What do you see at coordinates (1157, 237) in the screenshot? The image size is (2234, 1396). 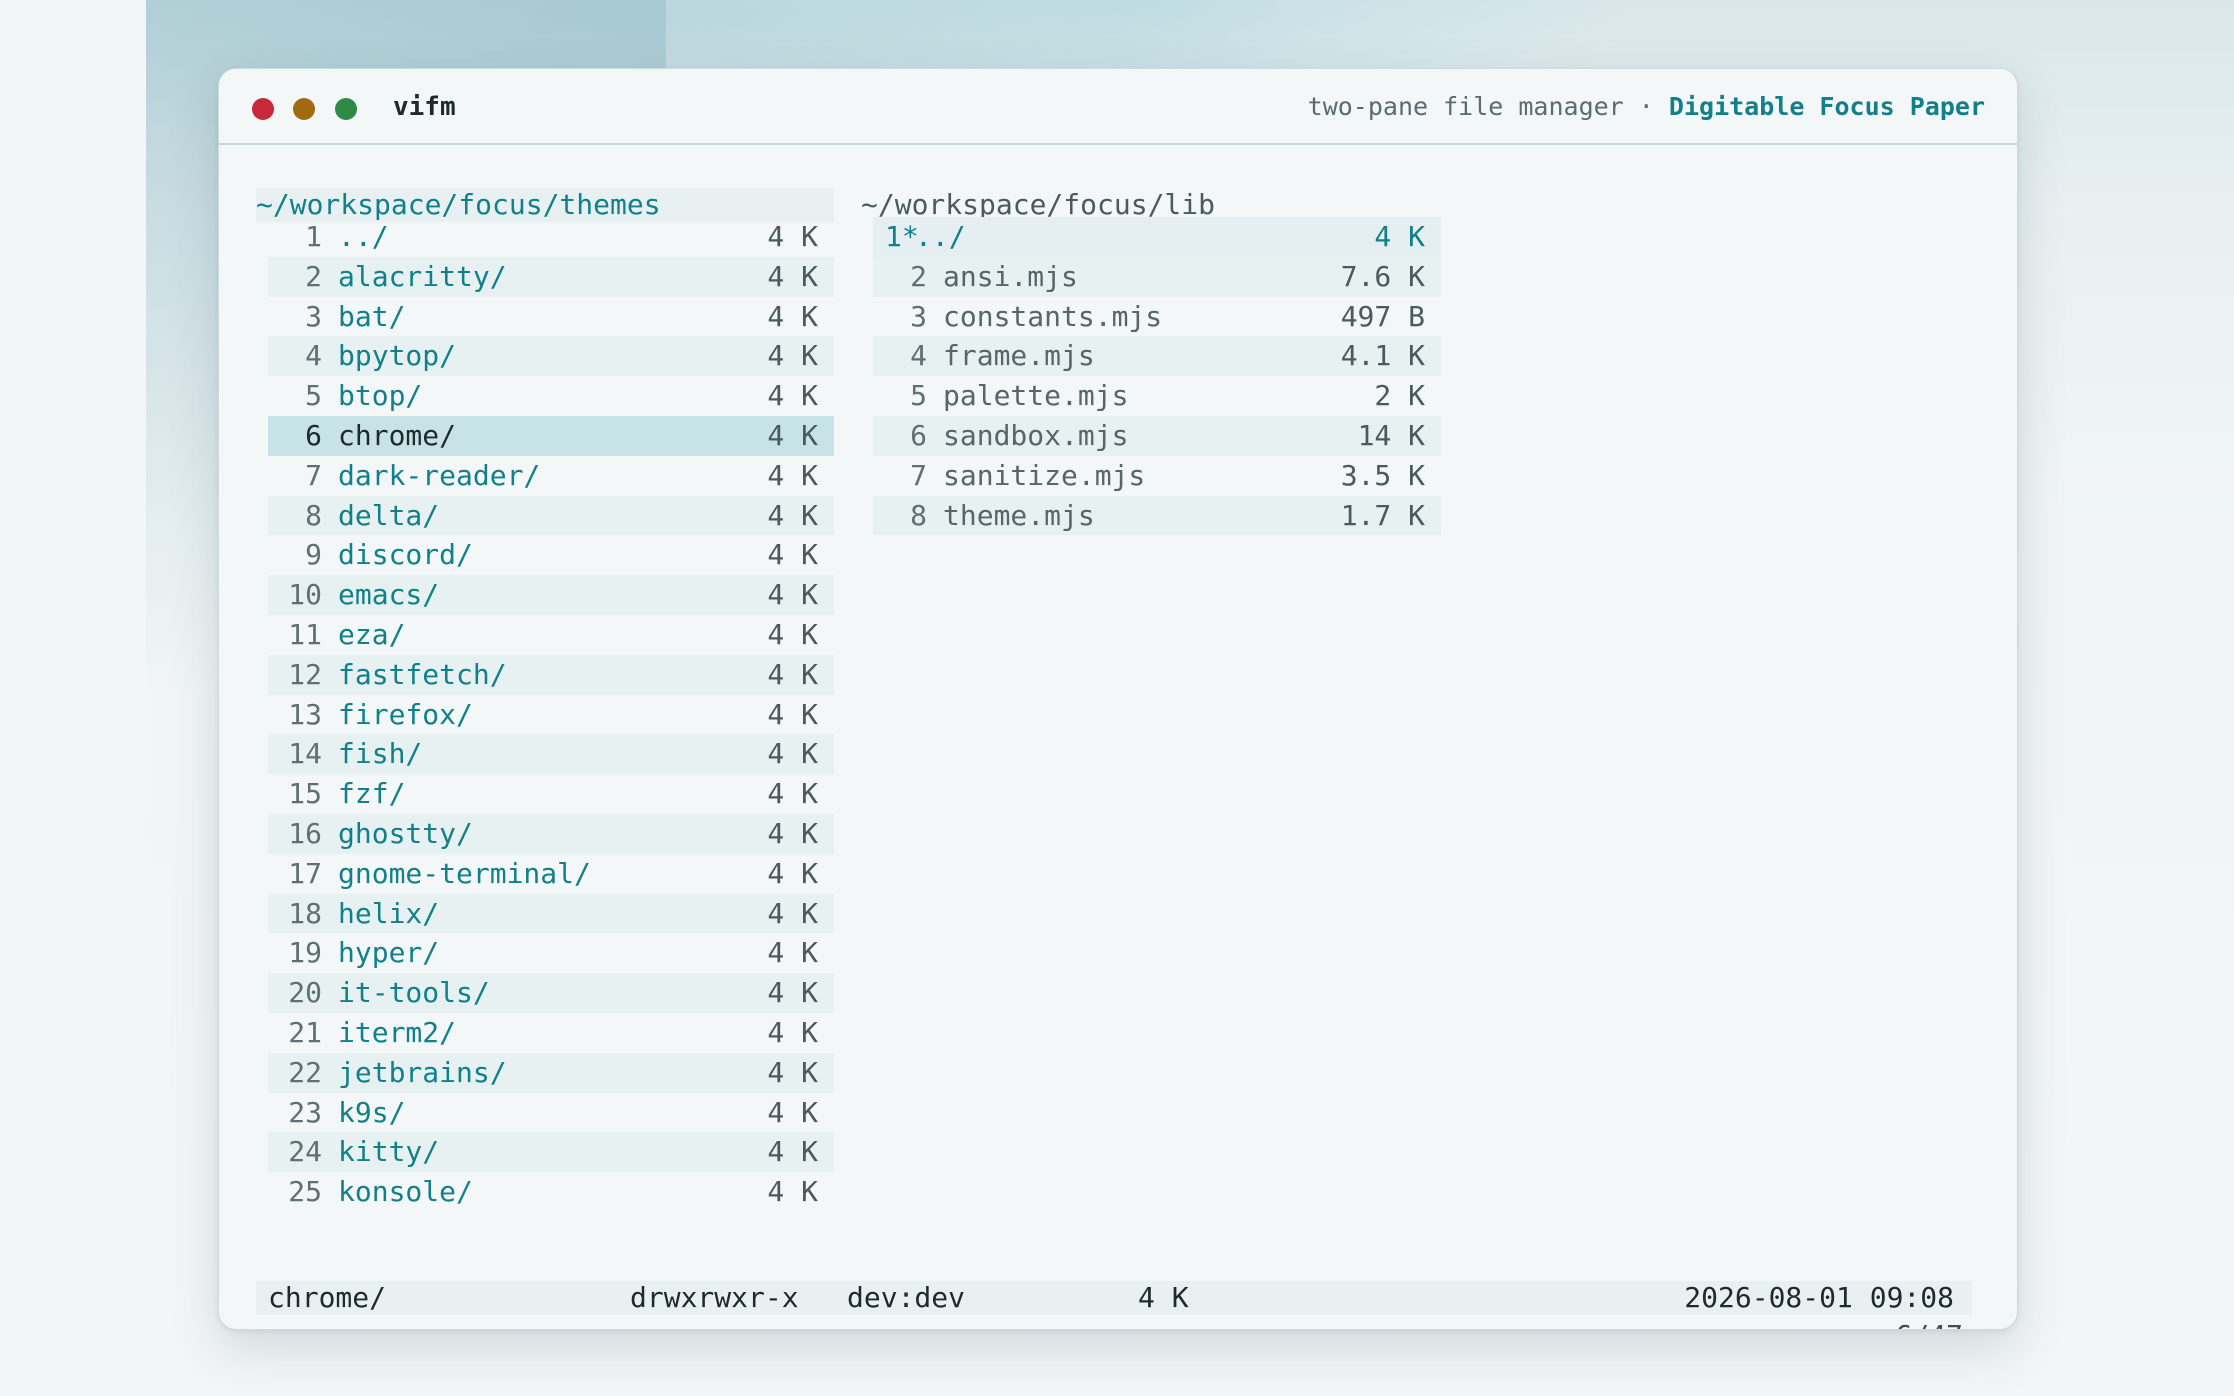 I see `file-row: 1* ../4 K` at bounding box center [1157, 237].